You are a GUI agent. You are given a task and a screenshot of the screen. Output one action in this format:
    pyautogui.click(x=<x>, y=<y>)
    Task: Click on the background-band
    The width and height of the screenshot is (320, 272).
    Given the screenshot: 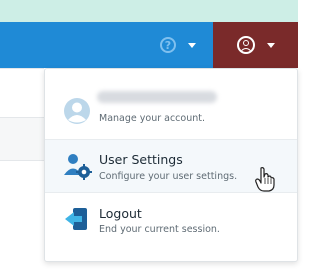 What is the action you would take?
    pyautogui.click(x=22, y=139)
    